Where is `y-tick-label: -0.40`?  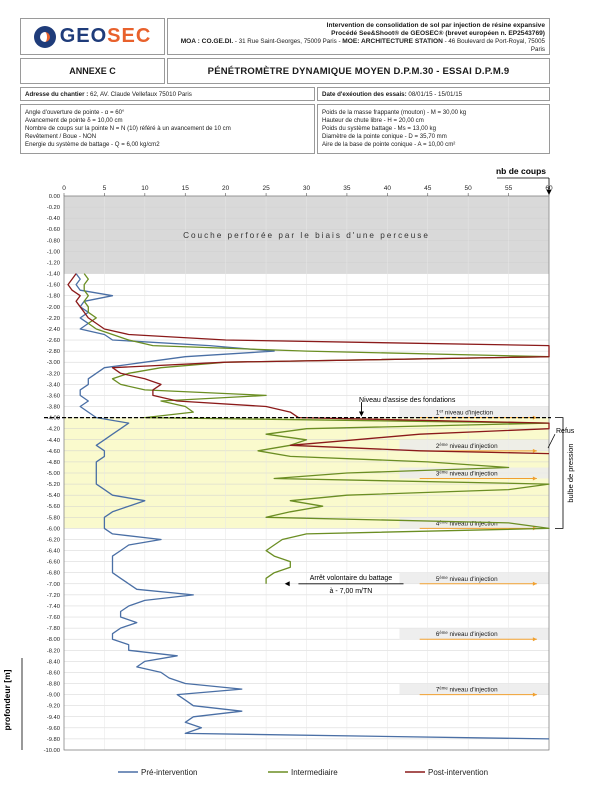
y-tick-label: -0.40 is located at coordinates (53, 219).